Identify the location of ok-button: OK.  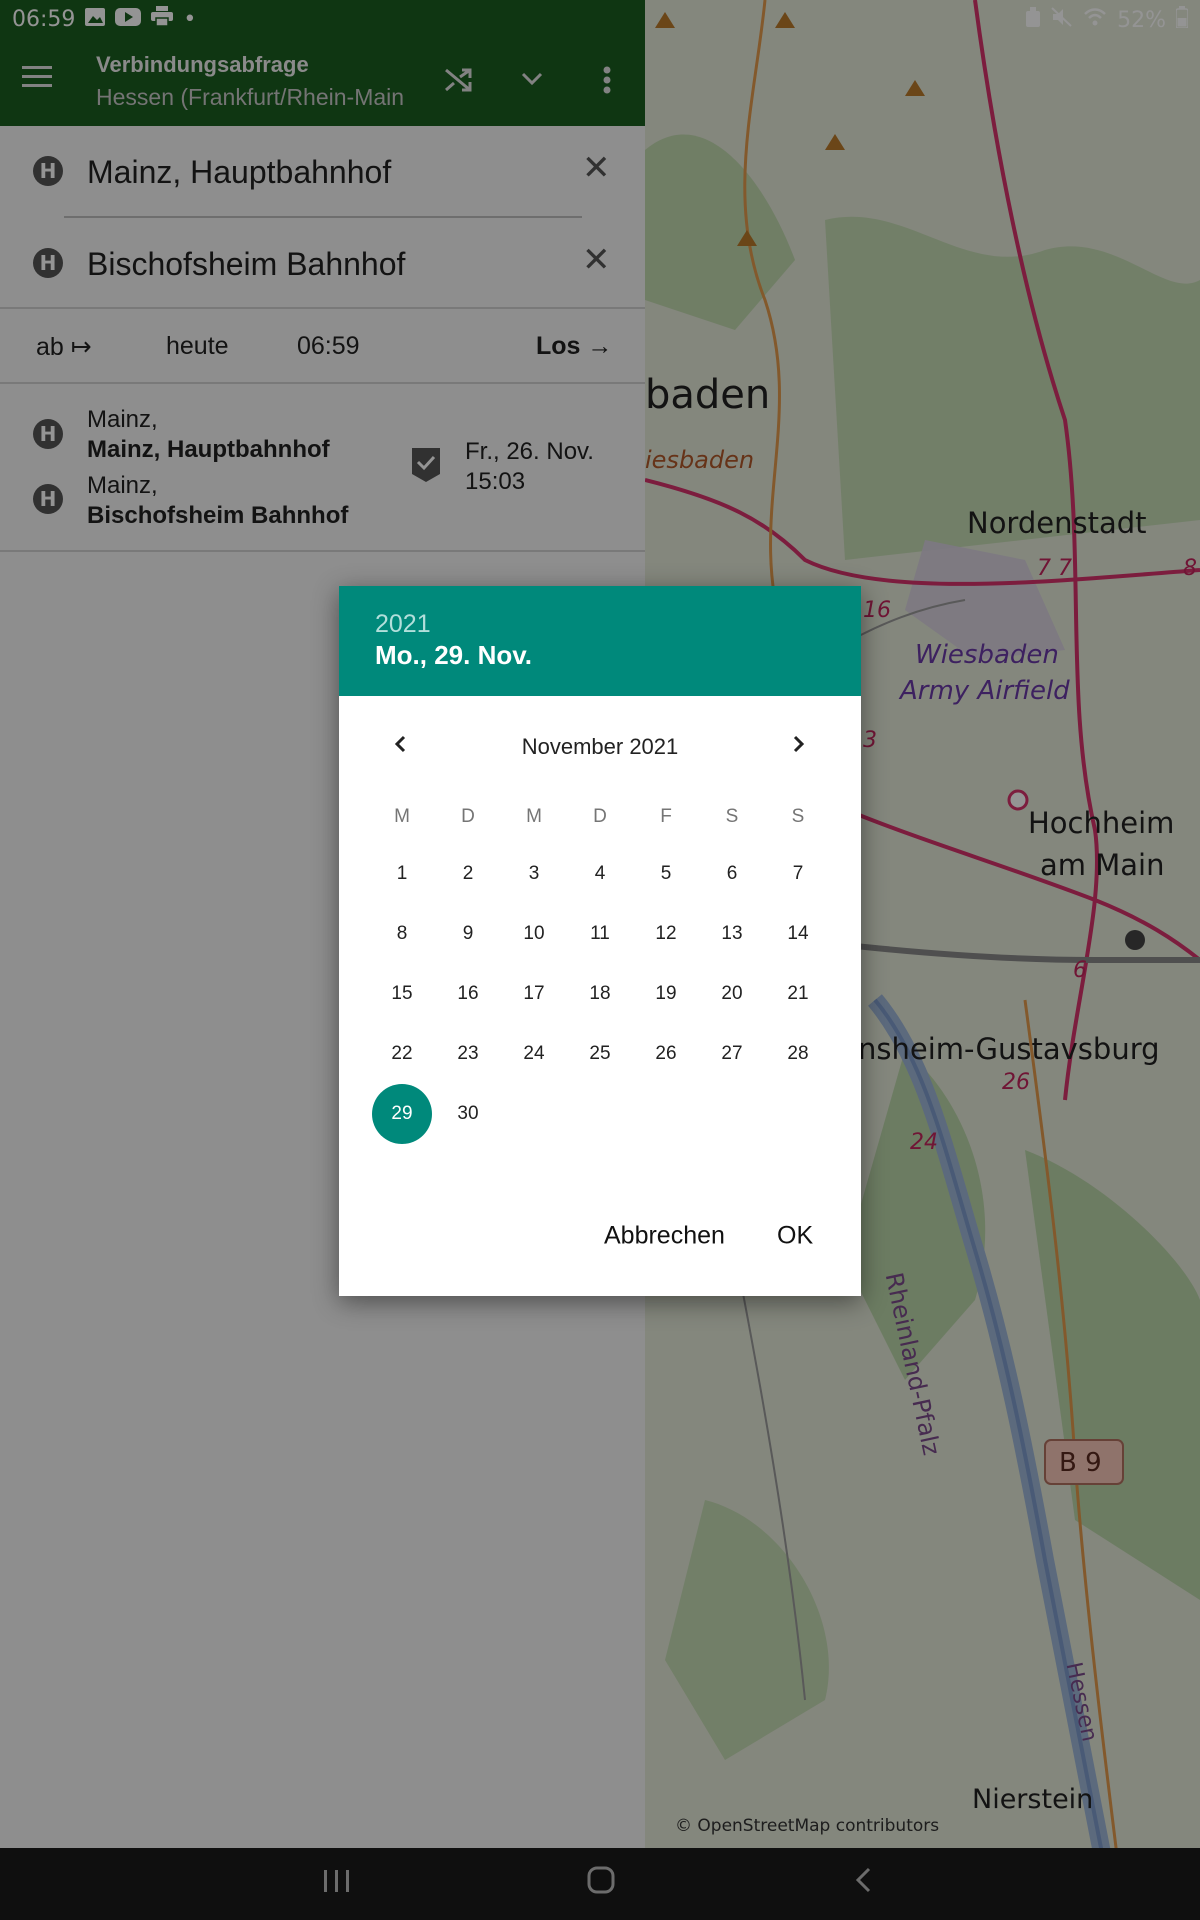
(795, 1236).